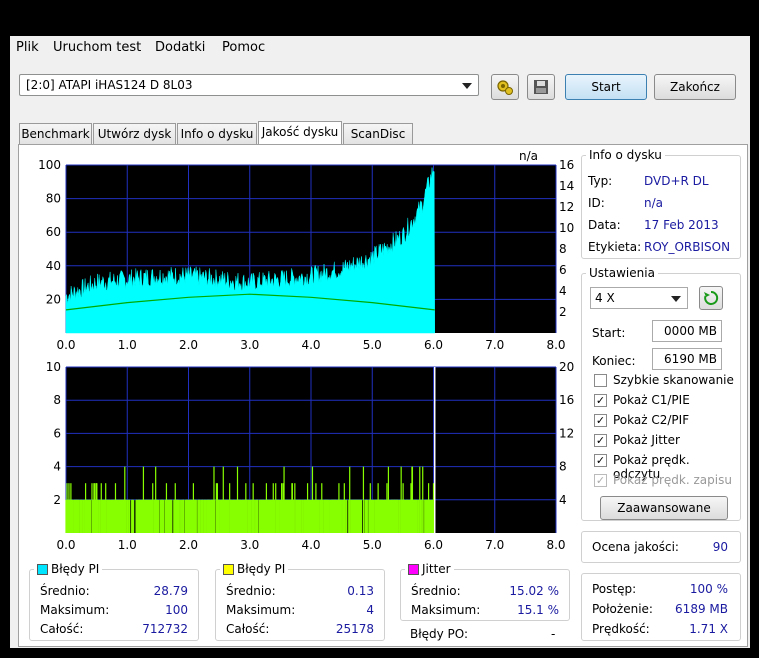 This screenshot has height=658, width=759. What do you see at coordinates (249, 345) in the screenshot?
I see `pi-chart-x-tick: 3.0` at bounding box center [249, 345].